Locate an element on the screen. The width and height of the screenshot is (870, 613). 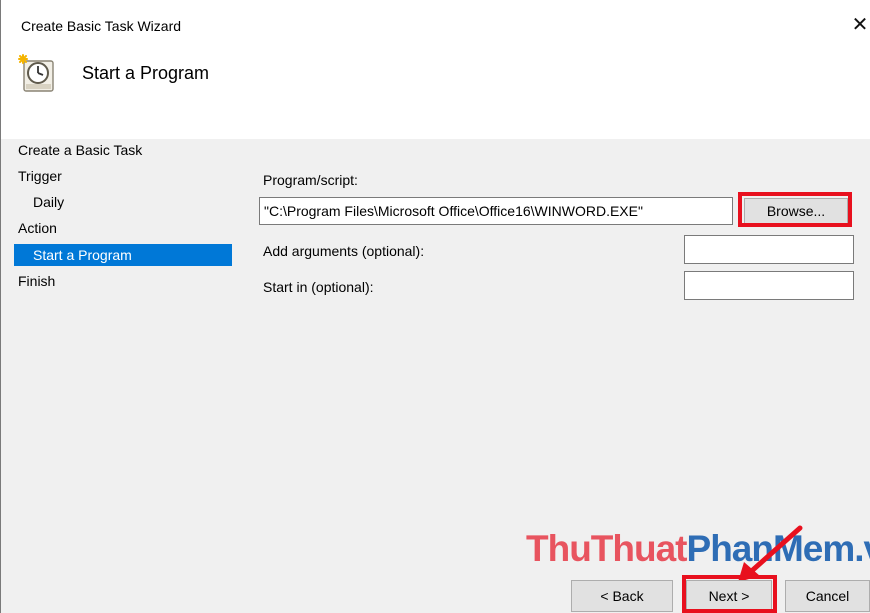
step-action: Action is located at coordinates (37, 228).